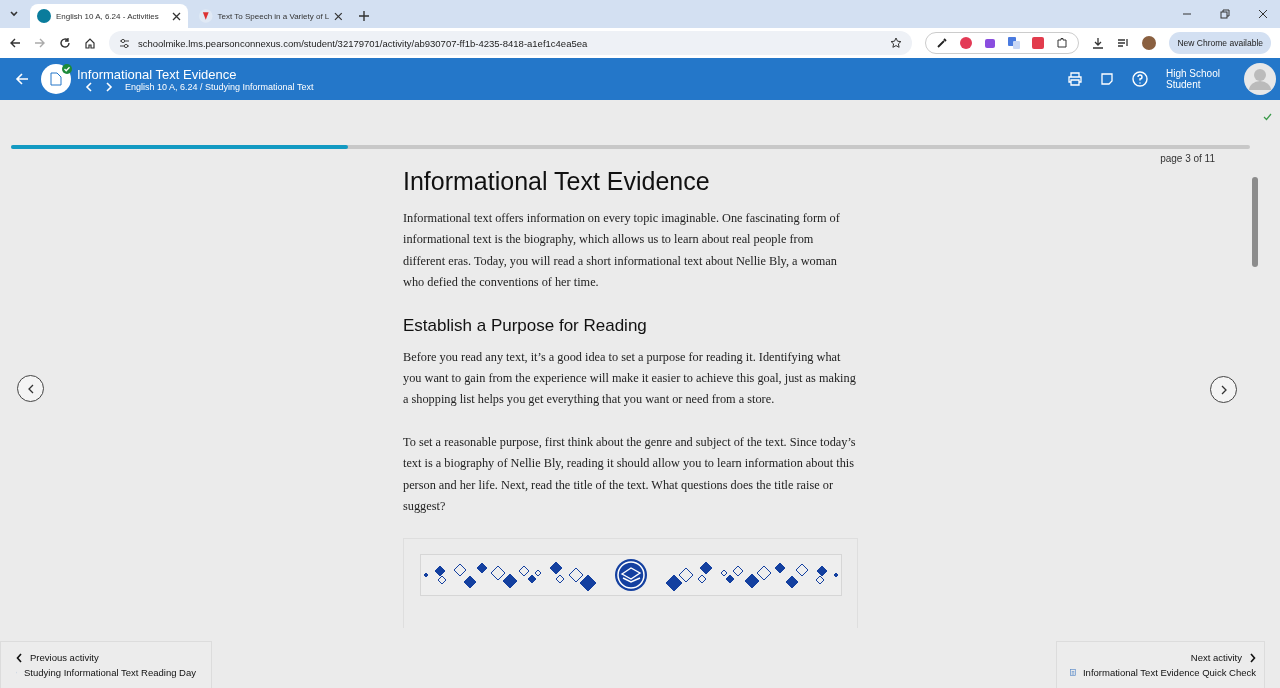  What do you see at coordinates (271, 16) in the screenshot?
I see `browser-tab: Text To Speech in a Variety of L` at bounding box center [271, 16].